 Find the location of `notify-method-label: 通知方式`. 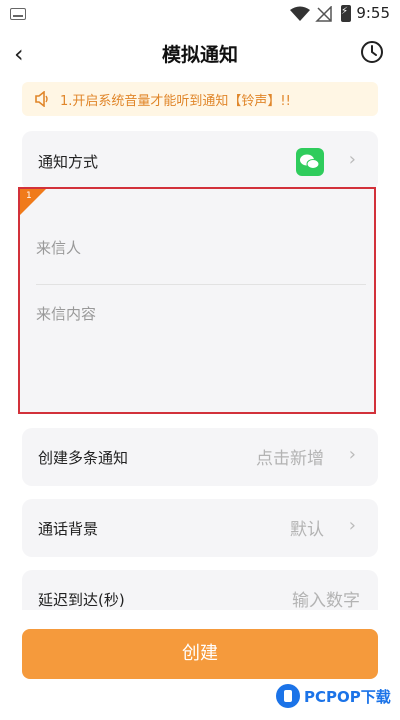

notify-method-label: 通知方式 is located at coordinates (68, 162).